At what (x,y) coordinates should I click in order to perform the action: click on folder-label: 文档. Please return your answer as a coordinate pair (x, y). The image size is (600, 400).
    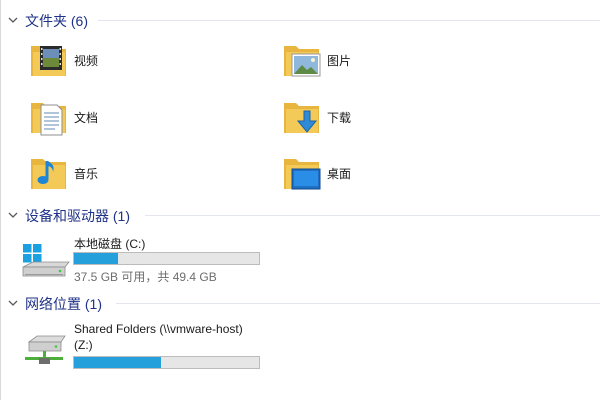
    Looking at the image, I should click on (86, 118).